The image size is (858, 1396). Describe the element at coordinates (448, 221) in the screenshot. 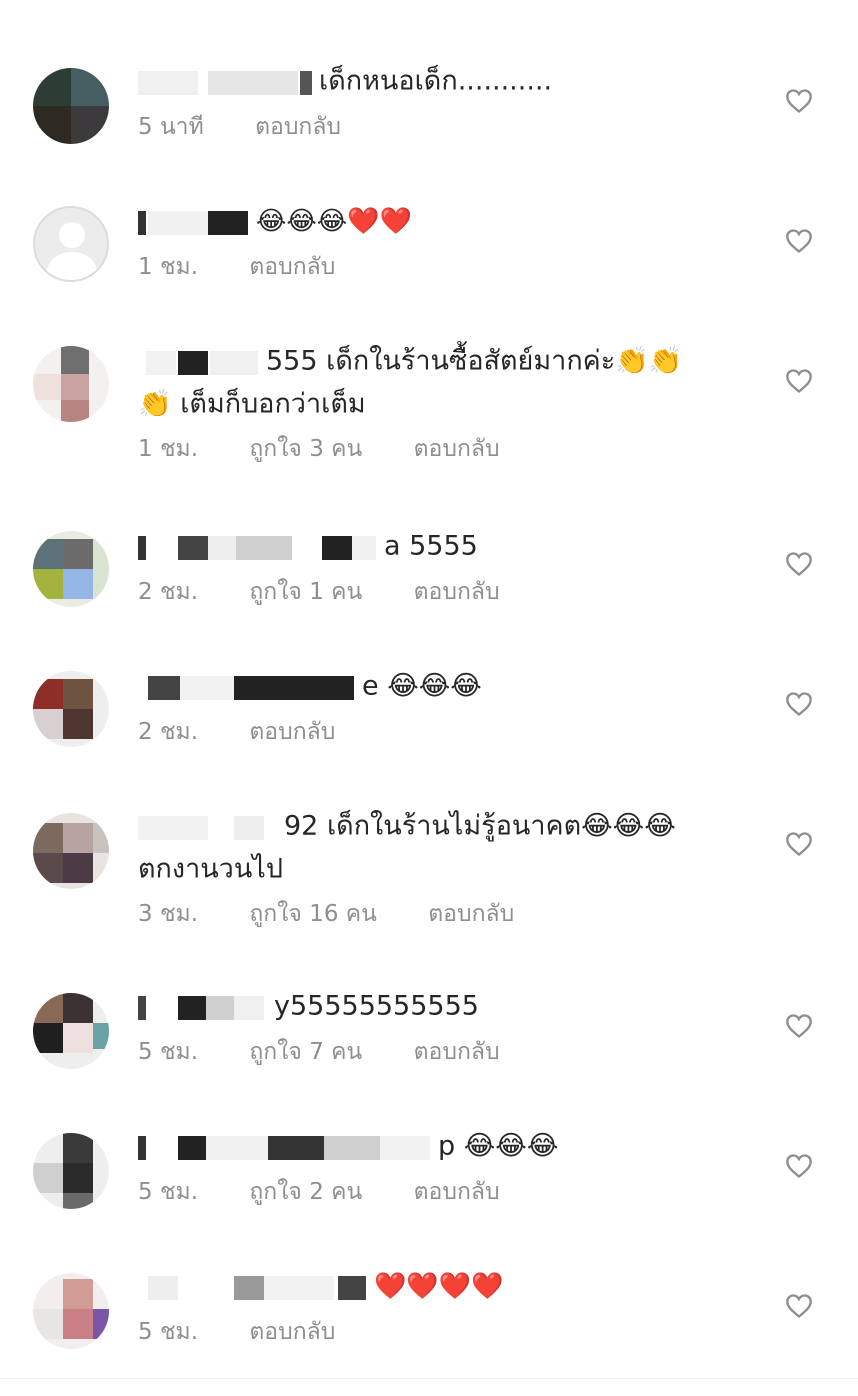

I see `comment-text: 😂😂😂❤️❤️` at that location.